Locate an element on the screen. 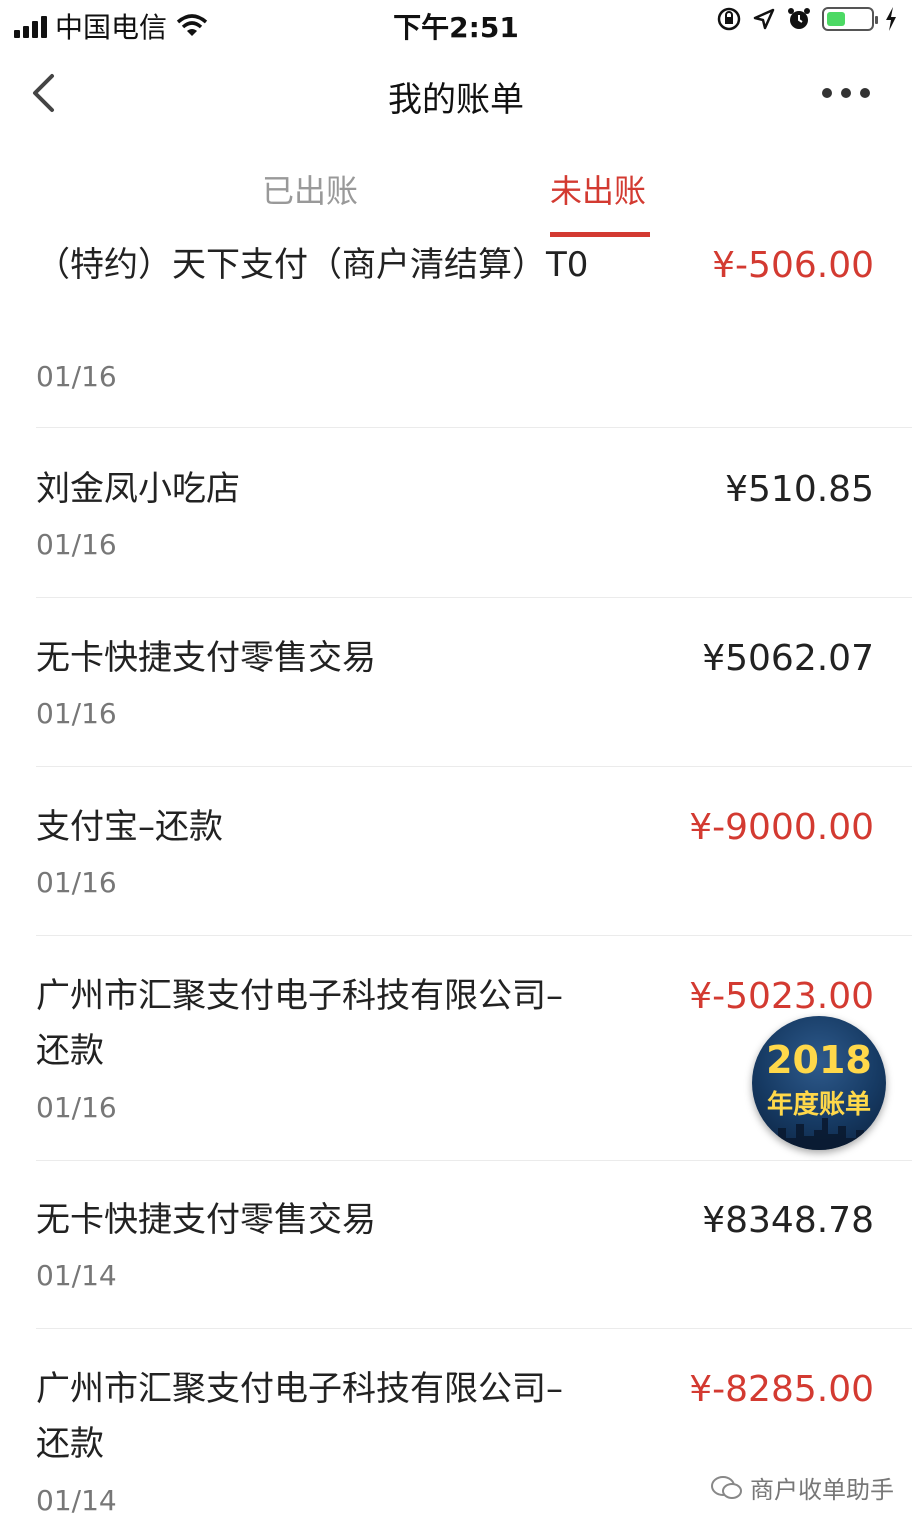 Image resolution: width=912 pixels, height=1526 pixels. location-icon is located at coordinates (764, 19).